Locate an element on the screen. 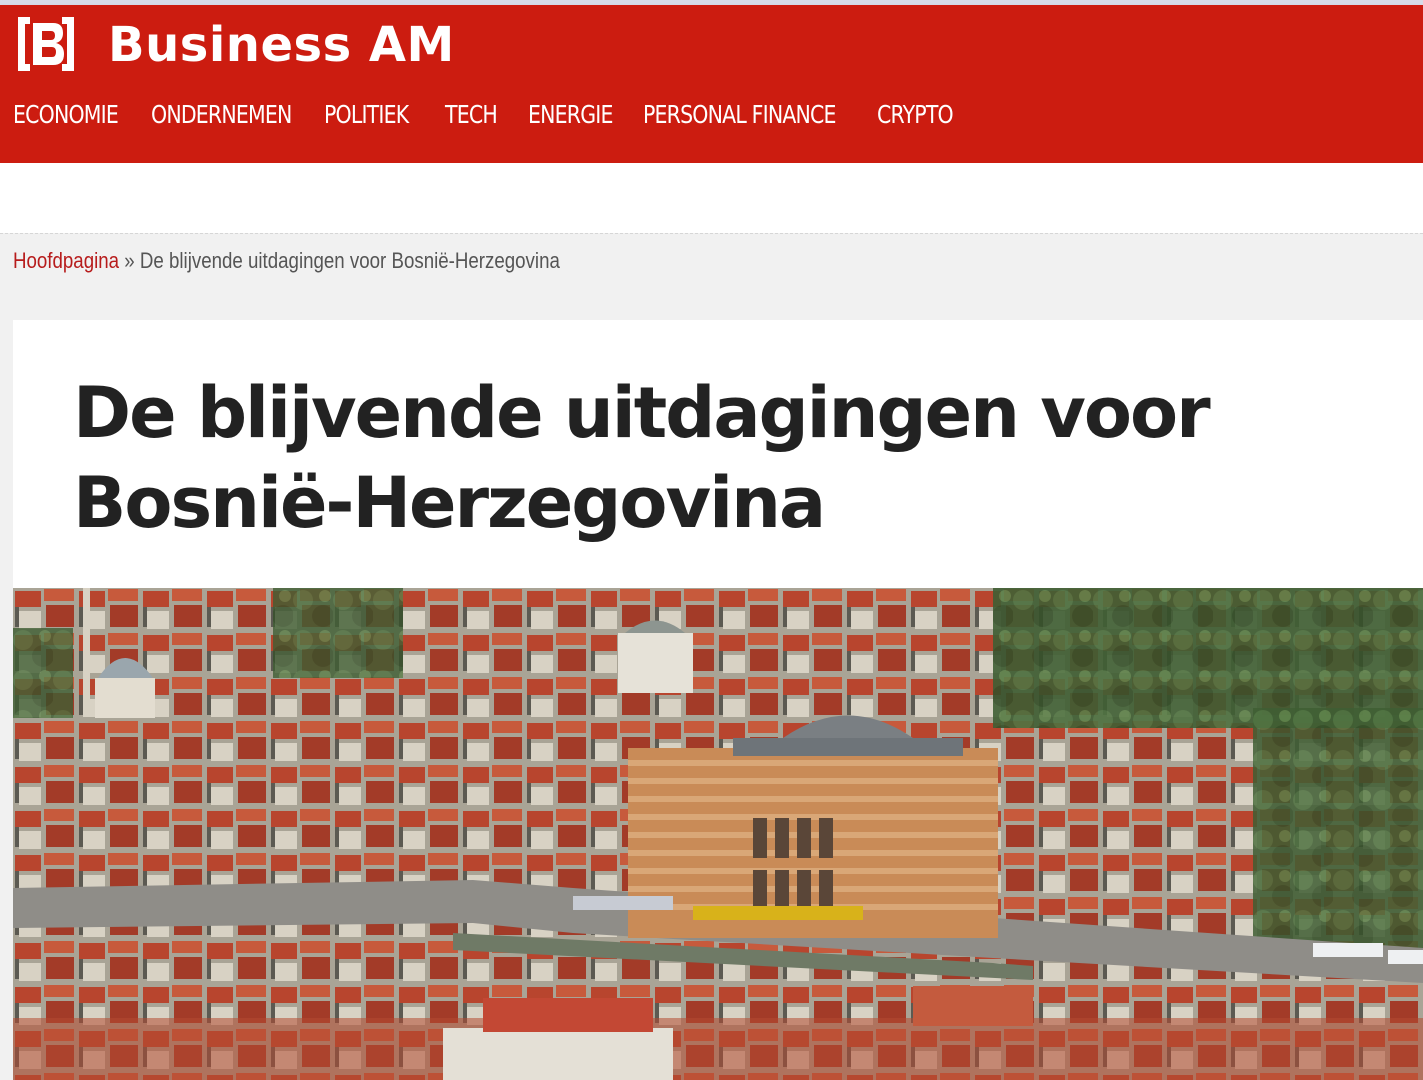 The height and width of the screenshot is (1080, 1423). nav-item-tech: TECH is located at coordinates (471, 115).